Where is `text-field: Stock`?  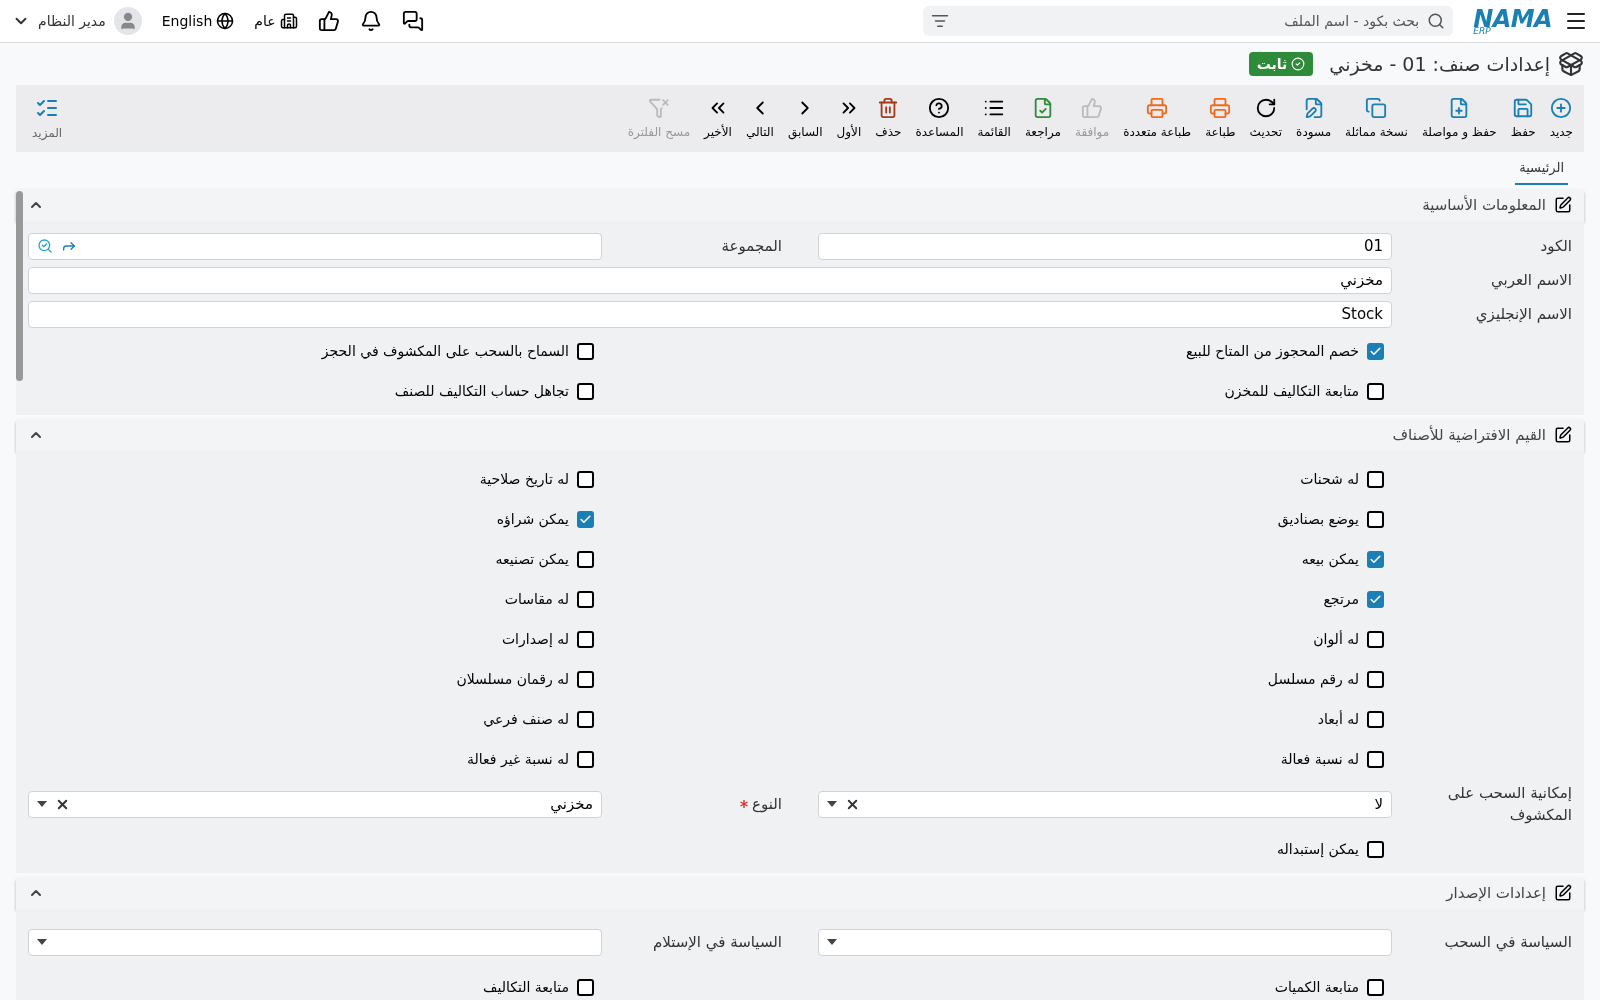 text-field: Stock is located at coordinates (710, 314).